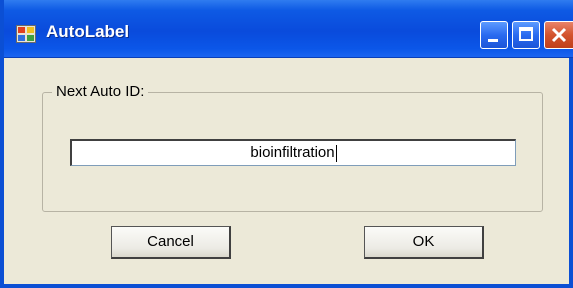 The image size is (573, 288). I want to click on auto-id-value: bioinfiltration, so click(292, 152).